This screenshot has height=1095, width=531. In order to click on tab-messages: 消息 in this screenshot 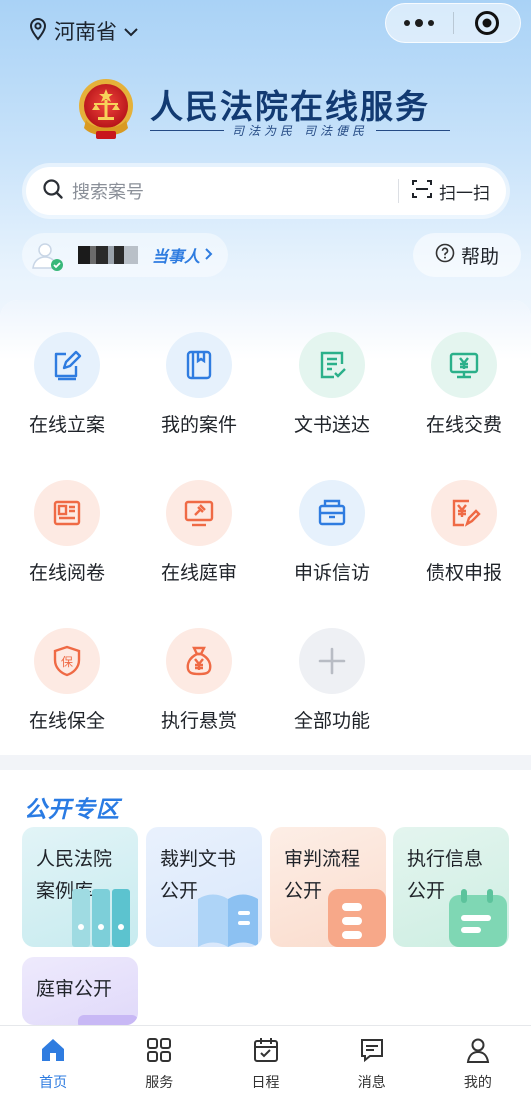, I will do `click(372, 1060)`.